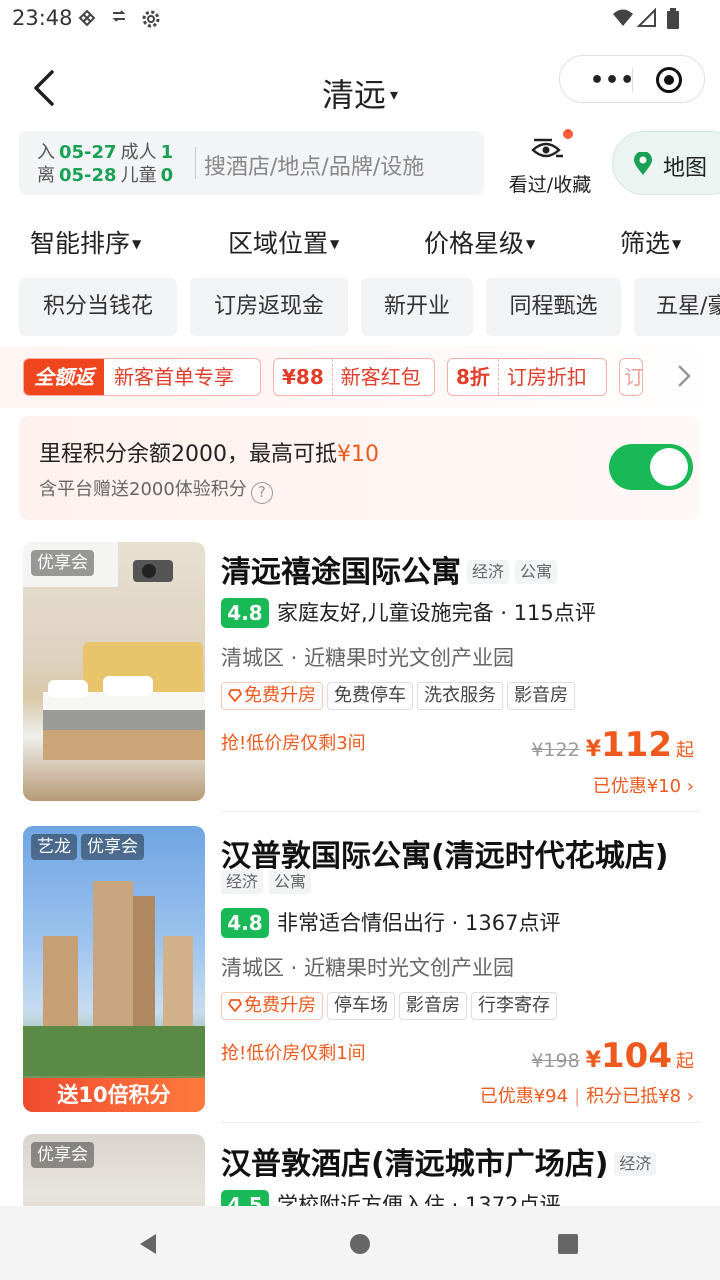  Describe the element at coordinates (587, 1095) in the screenshot. I see `discount-info: 已优惠¥94 | 积分已抵¥8 ›` at that location.